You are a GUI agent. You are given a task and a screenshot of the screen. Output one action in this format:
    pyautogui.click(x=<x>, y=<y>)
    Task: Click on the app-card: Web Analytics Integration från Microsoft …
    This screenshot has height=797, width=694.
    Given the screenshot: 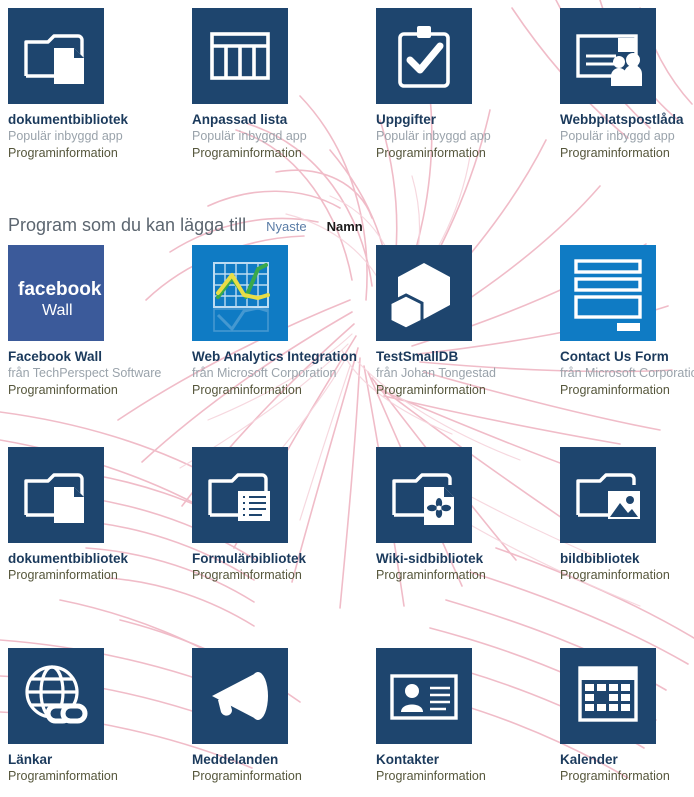 What is the action you would take?
    pyautogui.click(x=284, y=322)
    